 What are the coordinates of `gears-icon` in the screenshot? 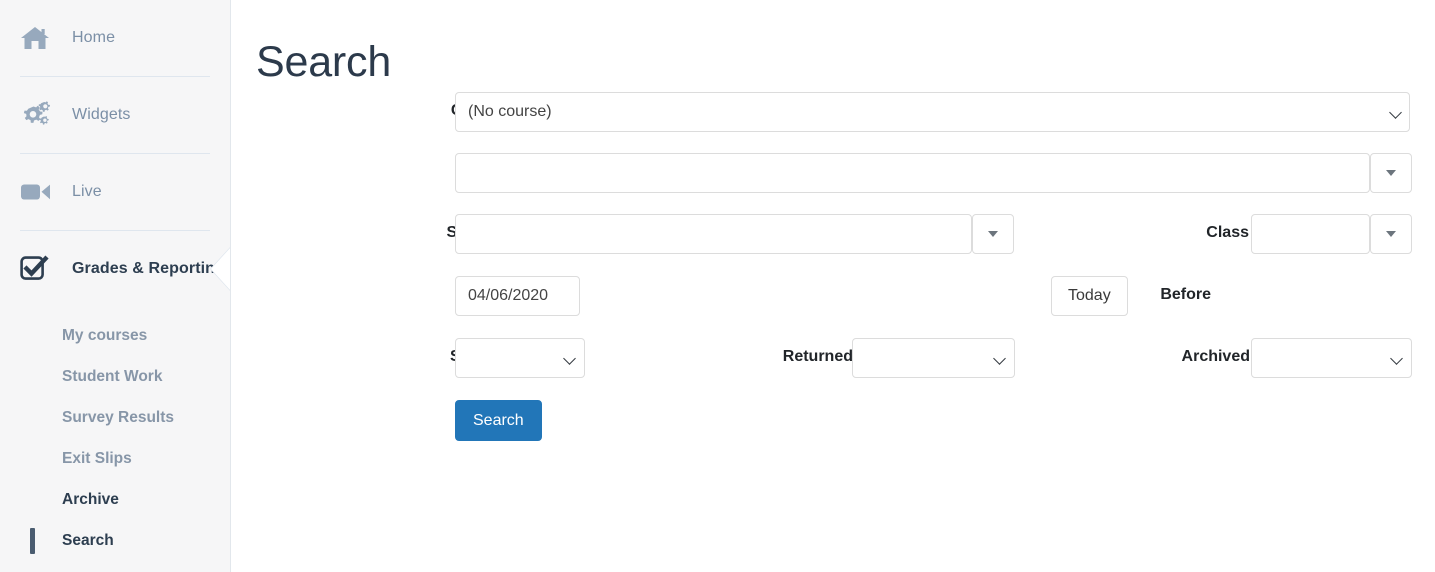 It's located at (38, 115).